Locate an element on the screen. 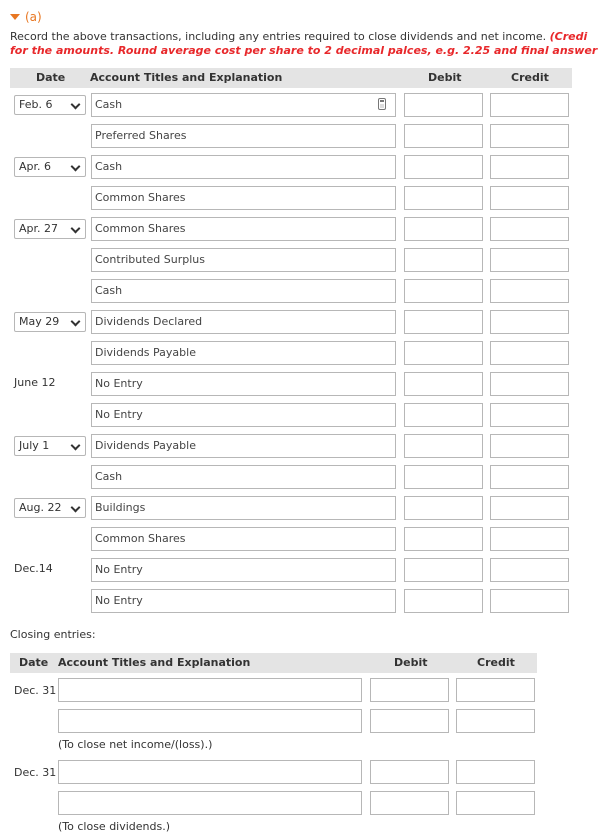 The height and width of the screenshot is (834, 604). date-select: Apr. 27 is located at coordinates (50, 229).